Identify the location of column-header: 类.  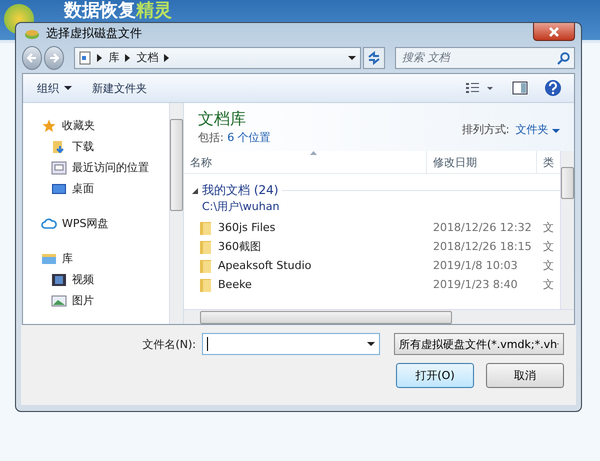
(548, 162).